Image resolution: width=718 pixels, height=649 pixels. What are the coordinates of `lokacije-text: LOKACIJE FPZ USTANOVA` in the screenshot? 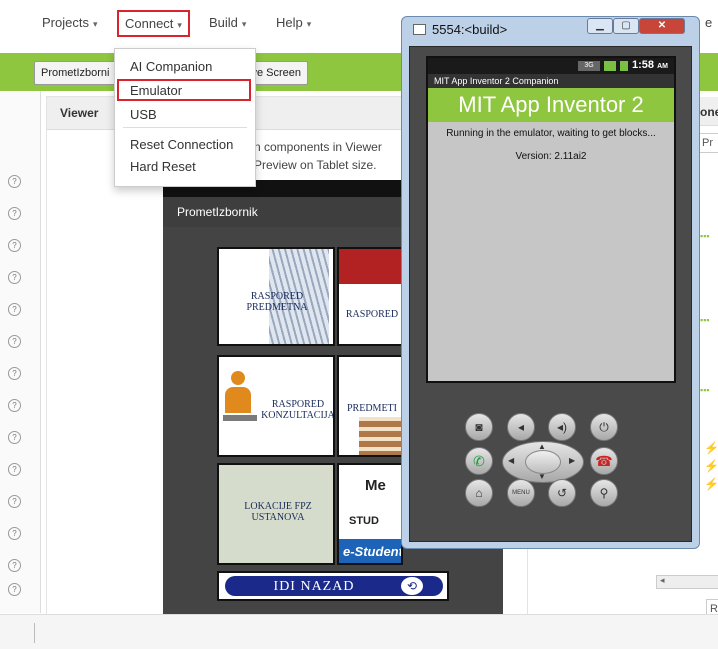 It's located at (278, 512).